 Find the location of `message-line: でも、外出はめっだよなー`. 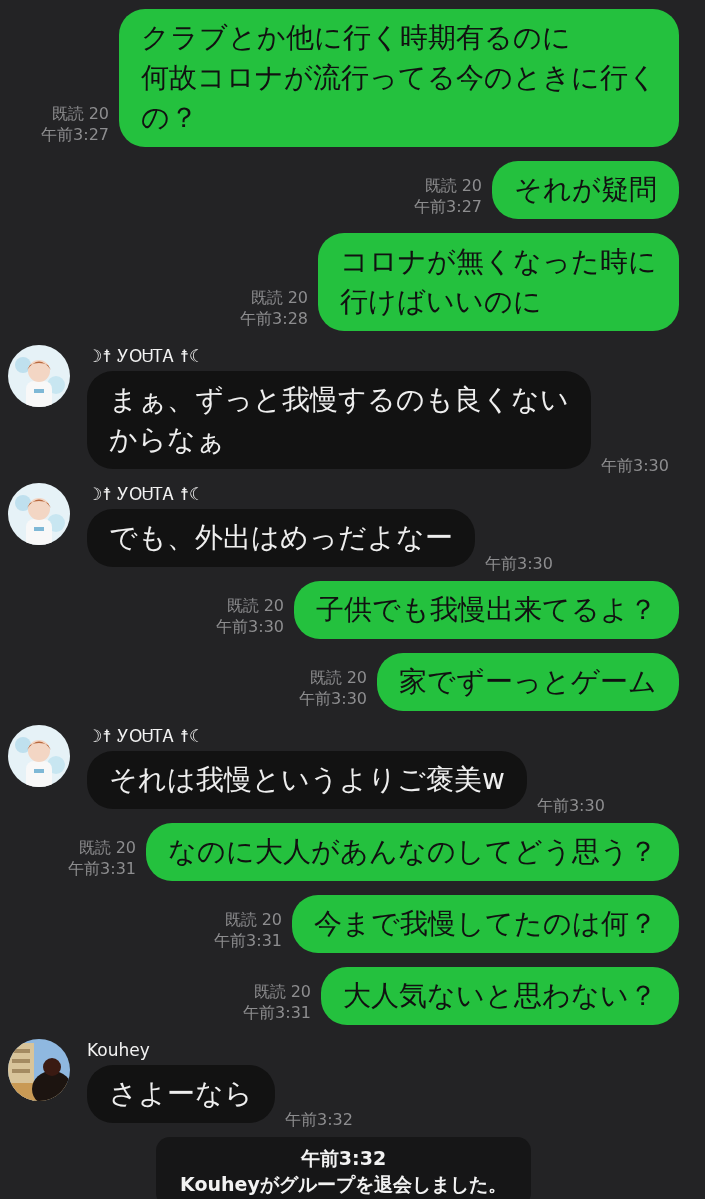

message-line: でも、外出はめっだよなー is located at coordinates (281, 538).